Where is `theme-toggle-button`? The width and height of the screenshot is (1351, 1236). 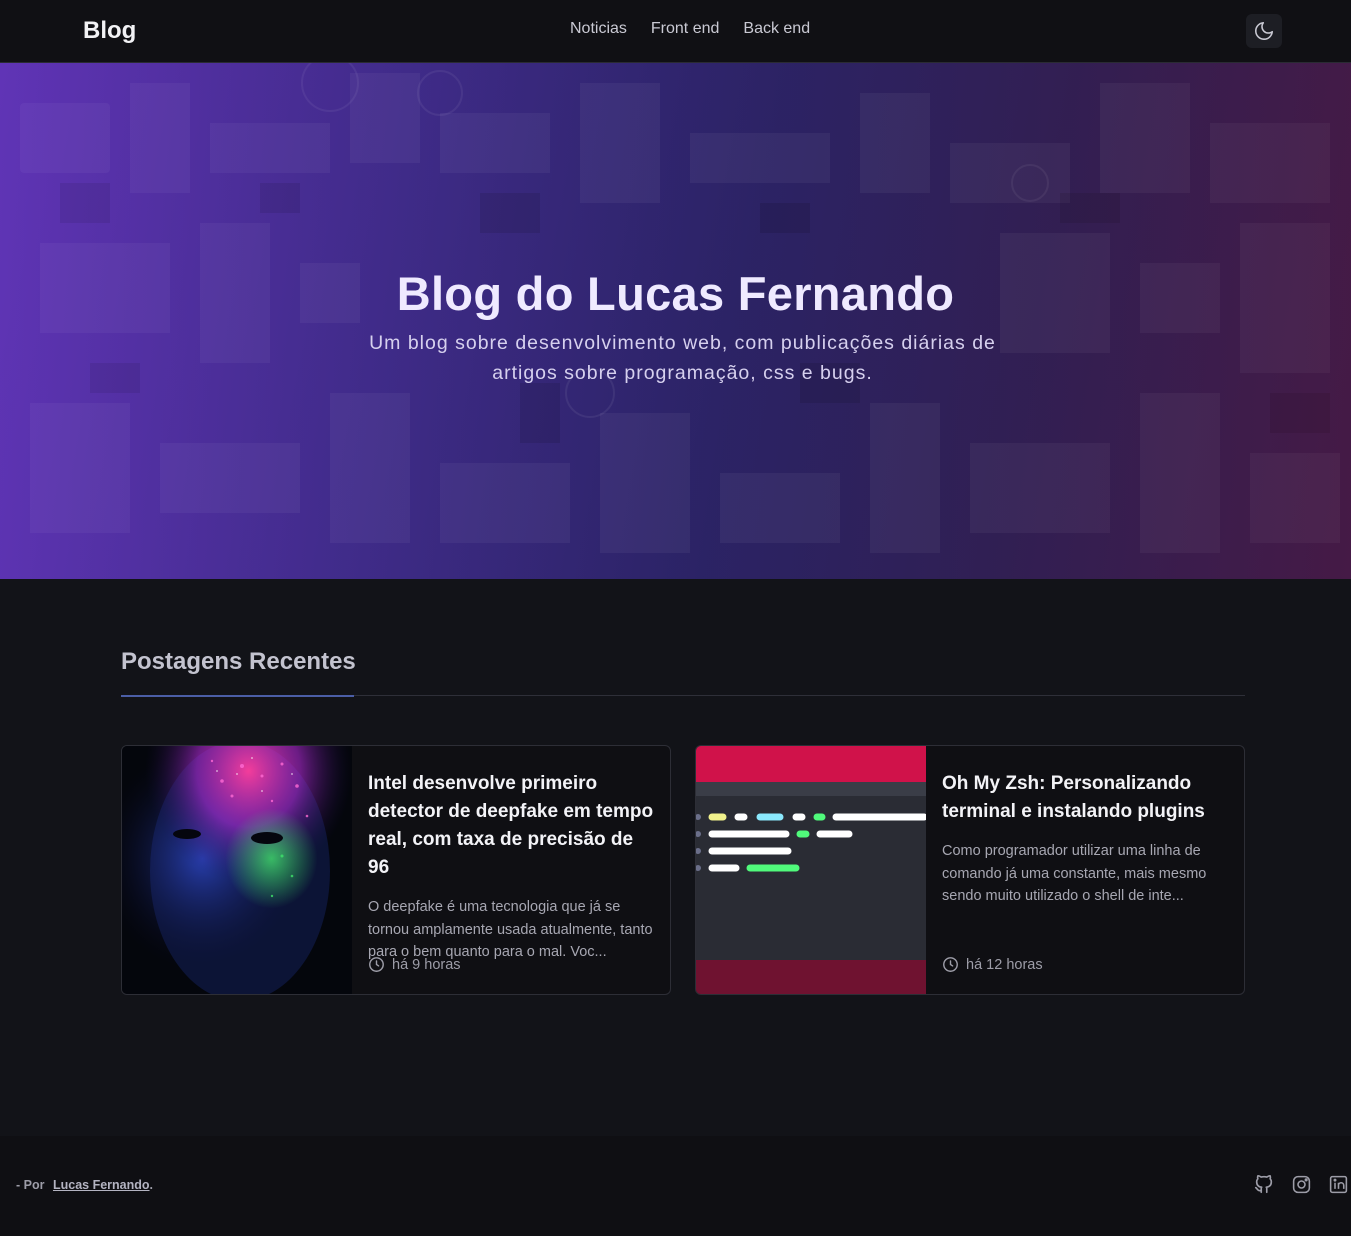
theme-toggle-button is located at coordinates (1264, 31).